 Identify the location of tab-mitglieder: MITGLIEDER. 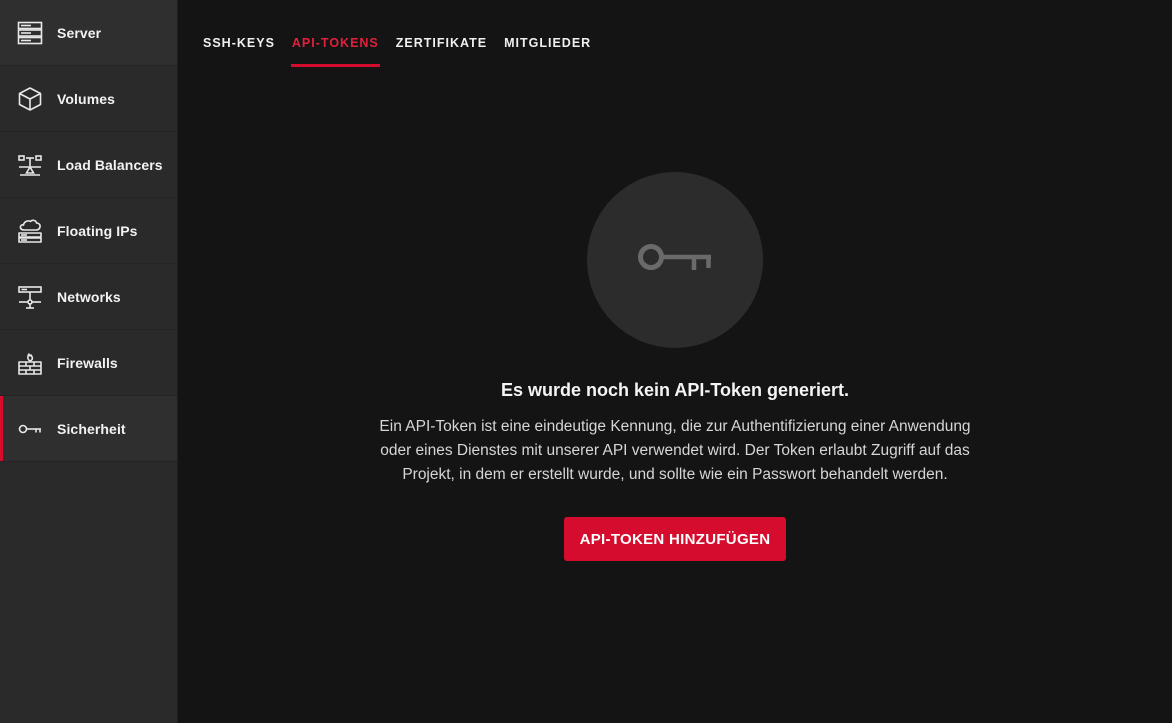
(547, 51).